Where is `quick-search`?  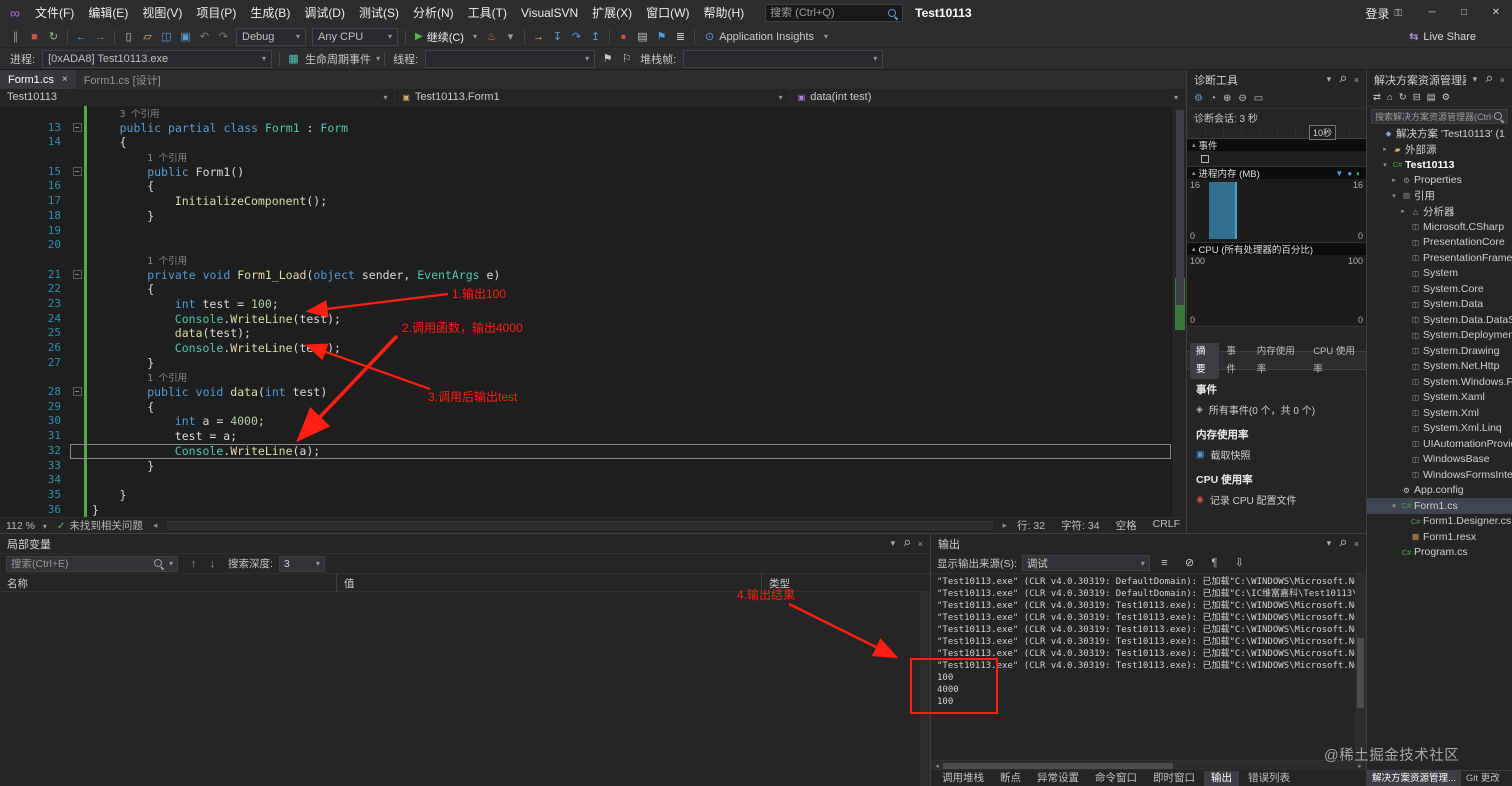 quick-search is located at coordinates (834, 13).